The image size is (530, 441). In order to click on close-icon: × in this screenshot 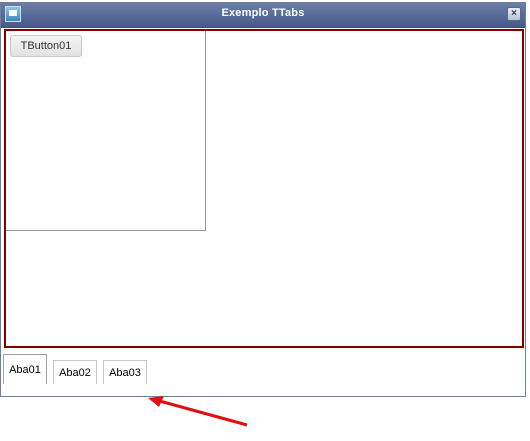, I will do `click(514, 14)`.